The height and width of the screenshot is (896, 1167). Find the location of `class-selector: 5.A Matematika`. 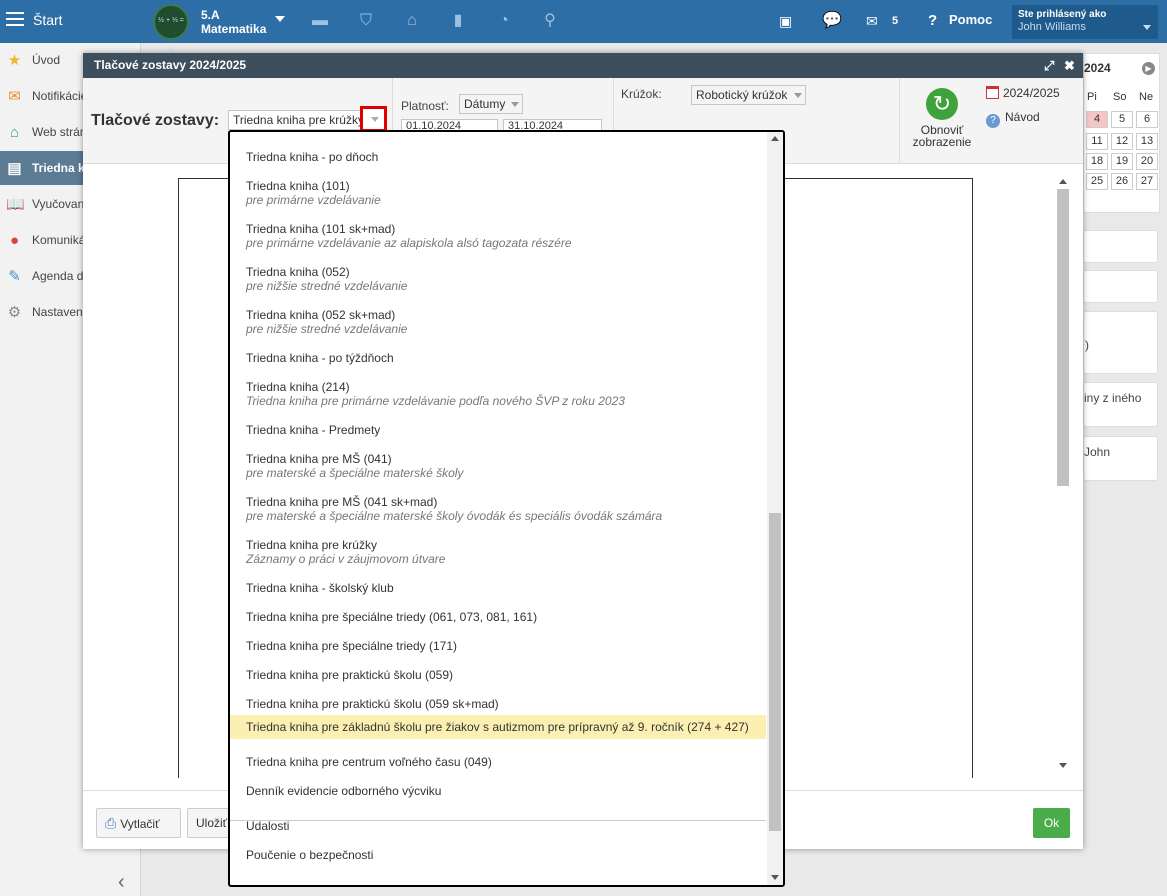

class-selector: 5.A Matematika is located at coordinates (233, 22).